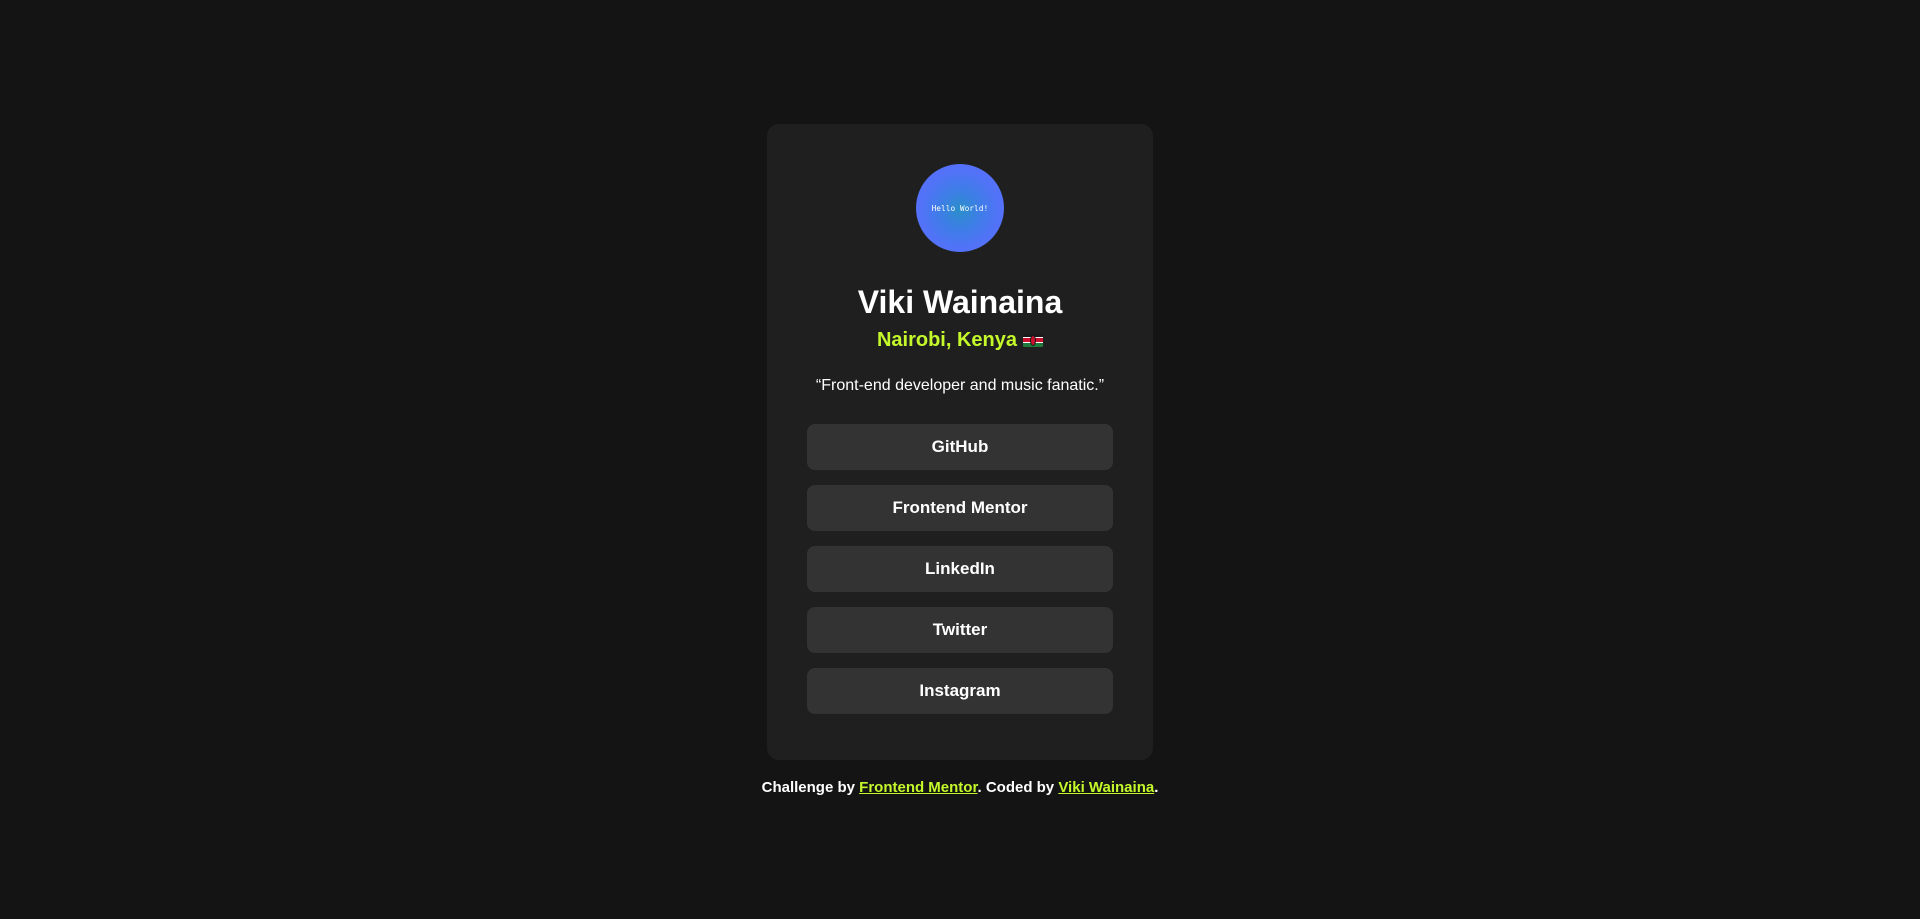 The width and height of the screenshot is (1920, 919). Describe the element at coordinates (960, 447) in the screenshot. I see `github-link-button: GitHub` at that location.